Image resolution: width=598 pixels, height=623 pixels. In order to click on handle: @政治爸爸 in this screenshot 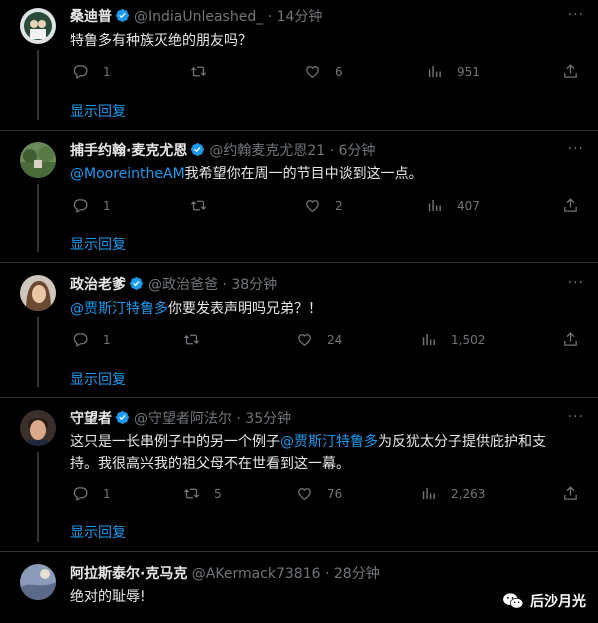, I will do `click(183, 285)`.